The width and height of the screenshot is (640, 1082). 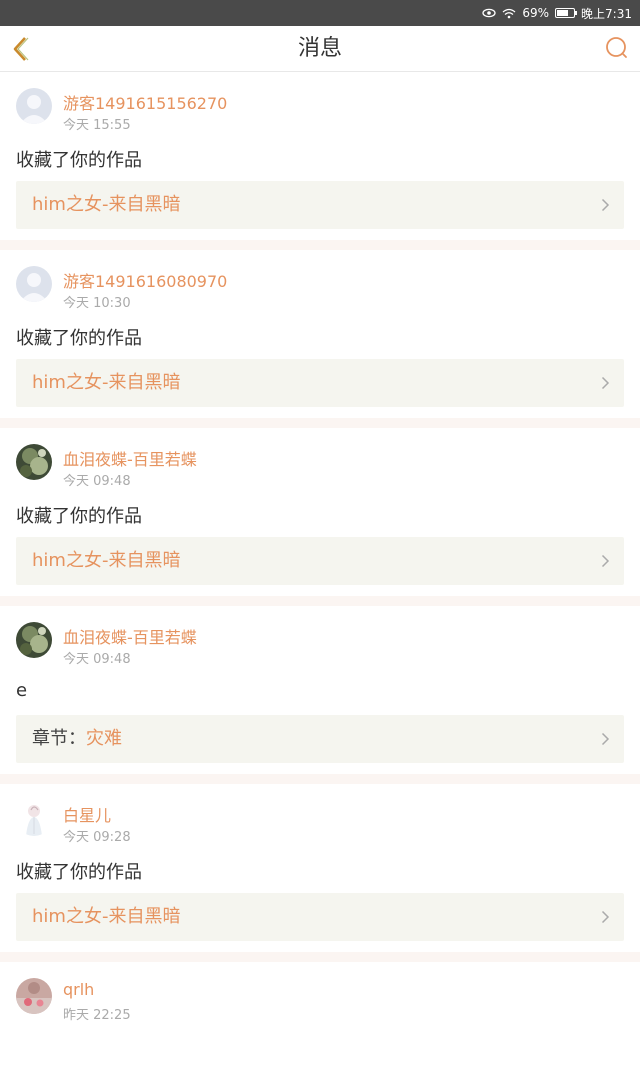 I want to click on username: 白星儿, so click(x=87, y=814).